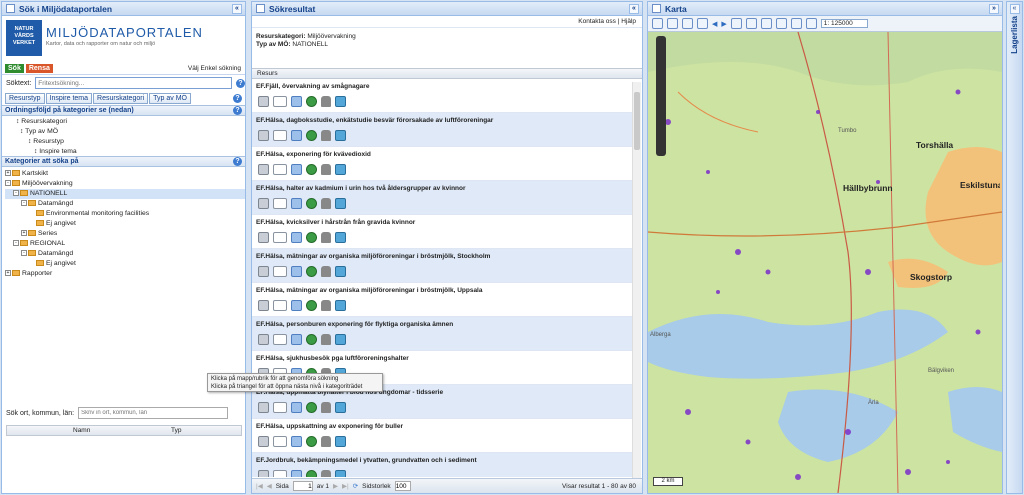 This screenshot has height=495, width=1024. What do you see at coordinates (442, 152) in the screenshot?
I see `result-title: EF.Hälsa, exponering för kvävedioxid` at bounding box center [442, 152].